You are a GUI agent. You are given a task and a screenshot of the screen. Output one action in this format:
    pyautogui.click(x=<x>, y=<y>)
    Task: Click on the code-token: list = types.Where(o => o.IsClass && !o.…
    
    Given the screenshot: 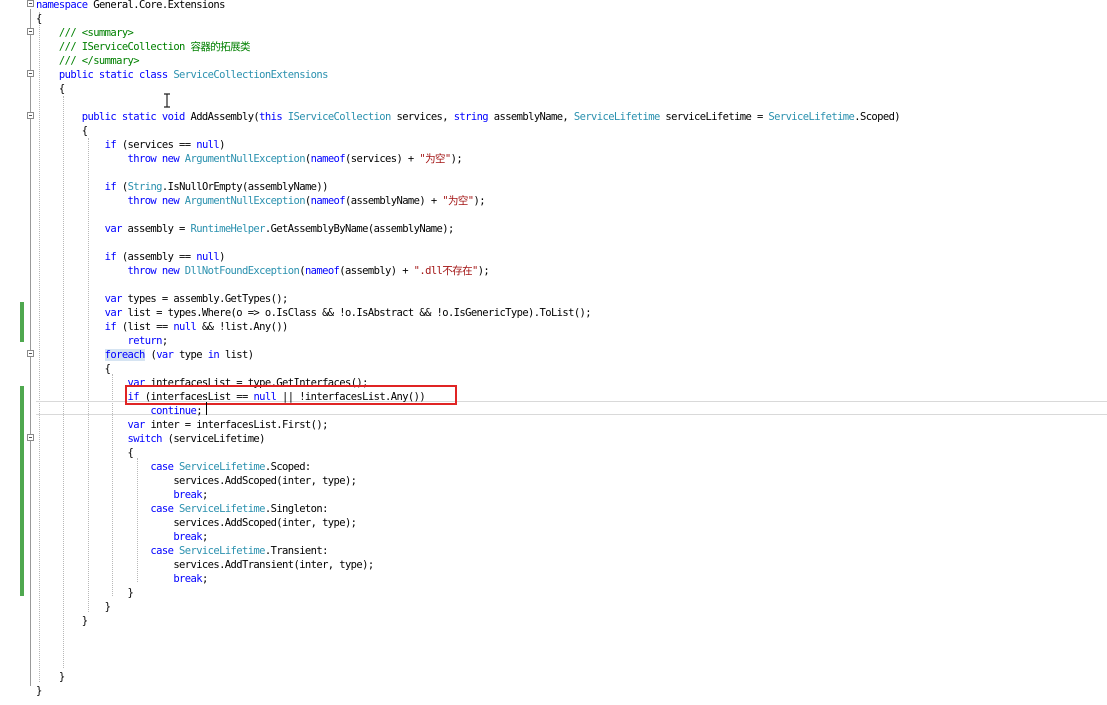 What is the action you would take?
    pyautogui.click(x=359, y=313)
    